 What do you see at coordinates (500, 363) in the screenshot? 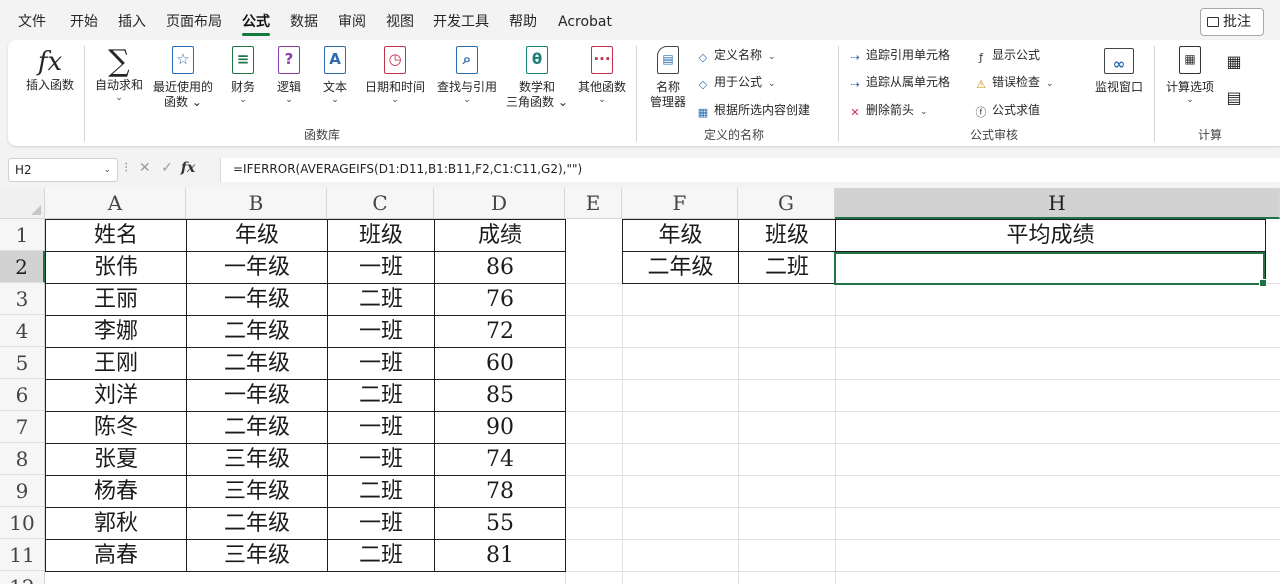
I see `score-cell: 60` at bounding box center [500, 363].